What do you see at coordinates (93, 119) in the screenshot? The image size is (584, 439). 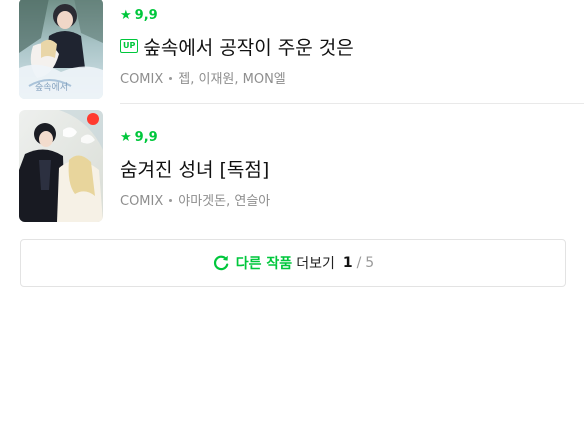 I see `adult-badge-icon` at bounding box center [93, 119].